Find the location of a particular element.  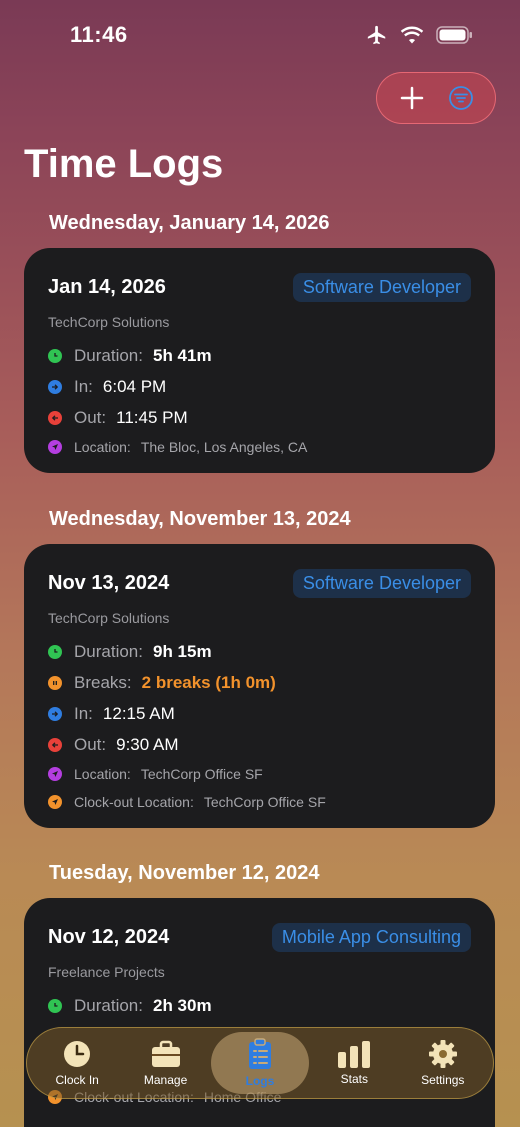

duration-row: Duration: 2h 30m is located at coordinates (259, 1005).